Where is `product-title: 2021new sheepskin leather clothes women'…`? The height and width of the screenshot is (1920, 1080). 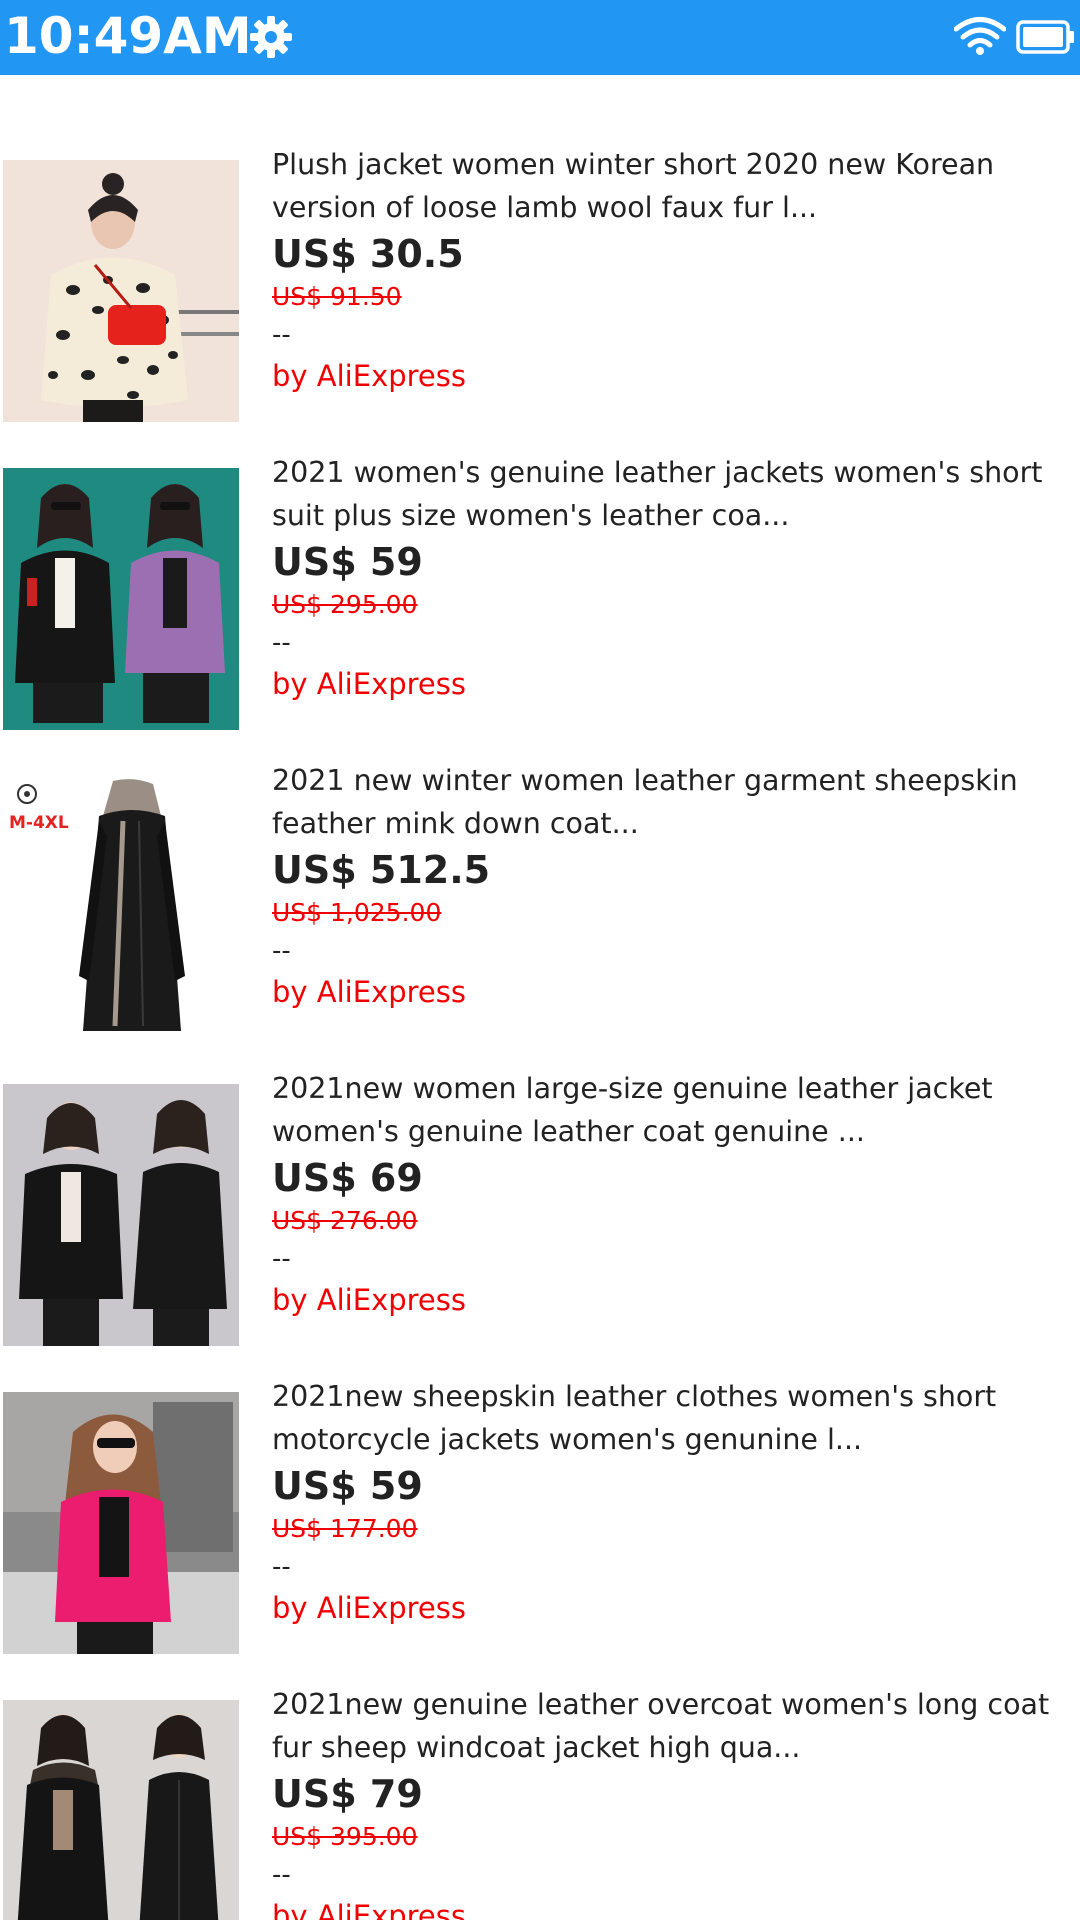
product-title: 2021new sheepskin leather clothes women'… is located at coordinates (672, 1418).